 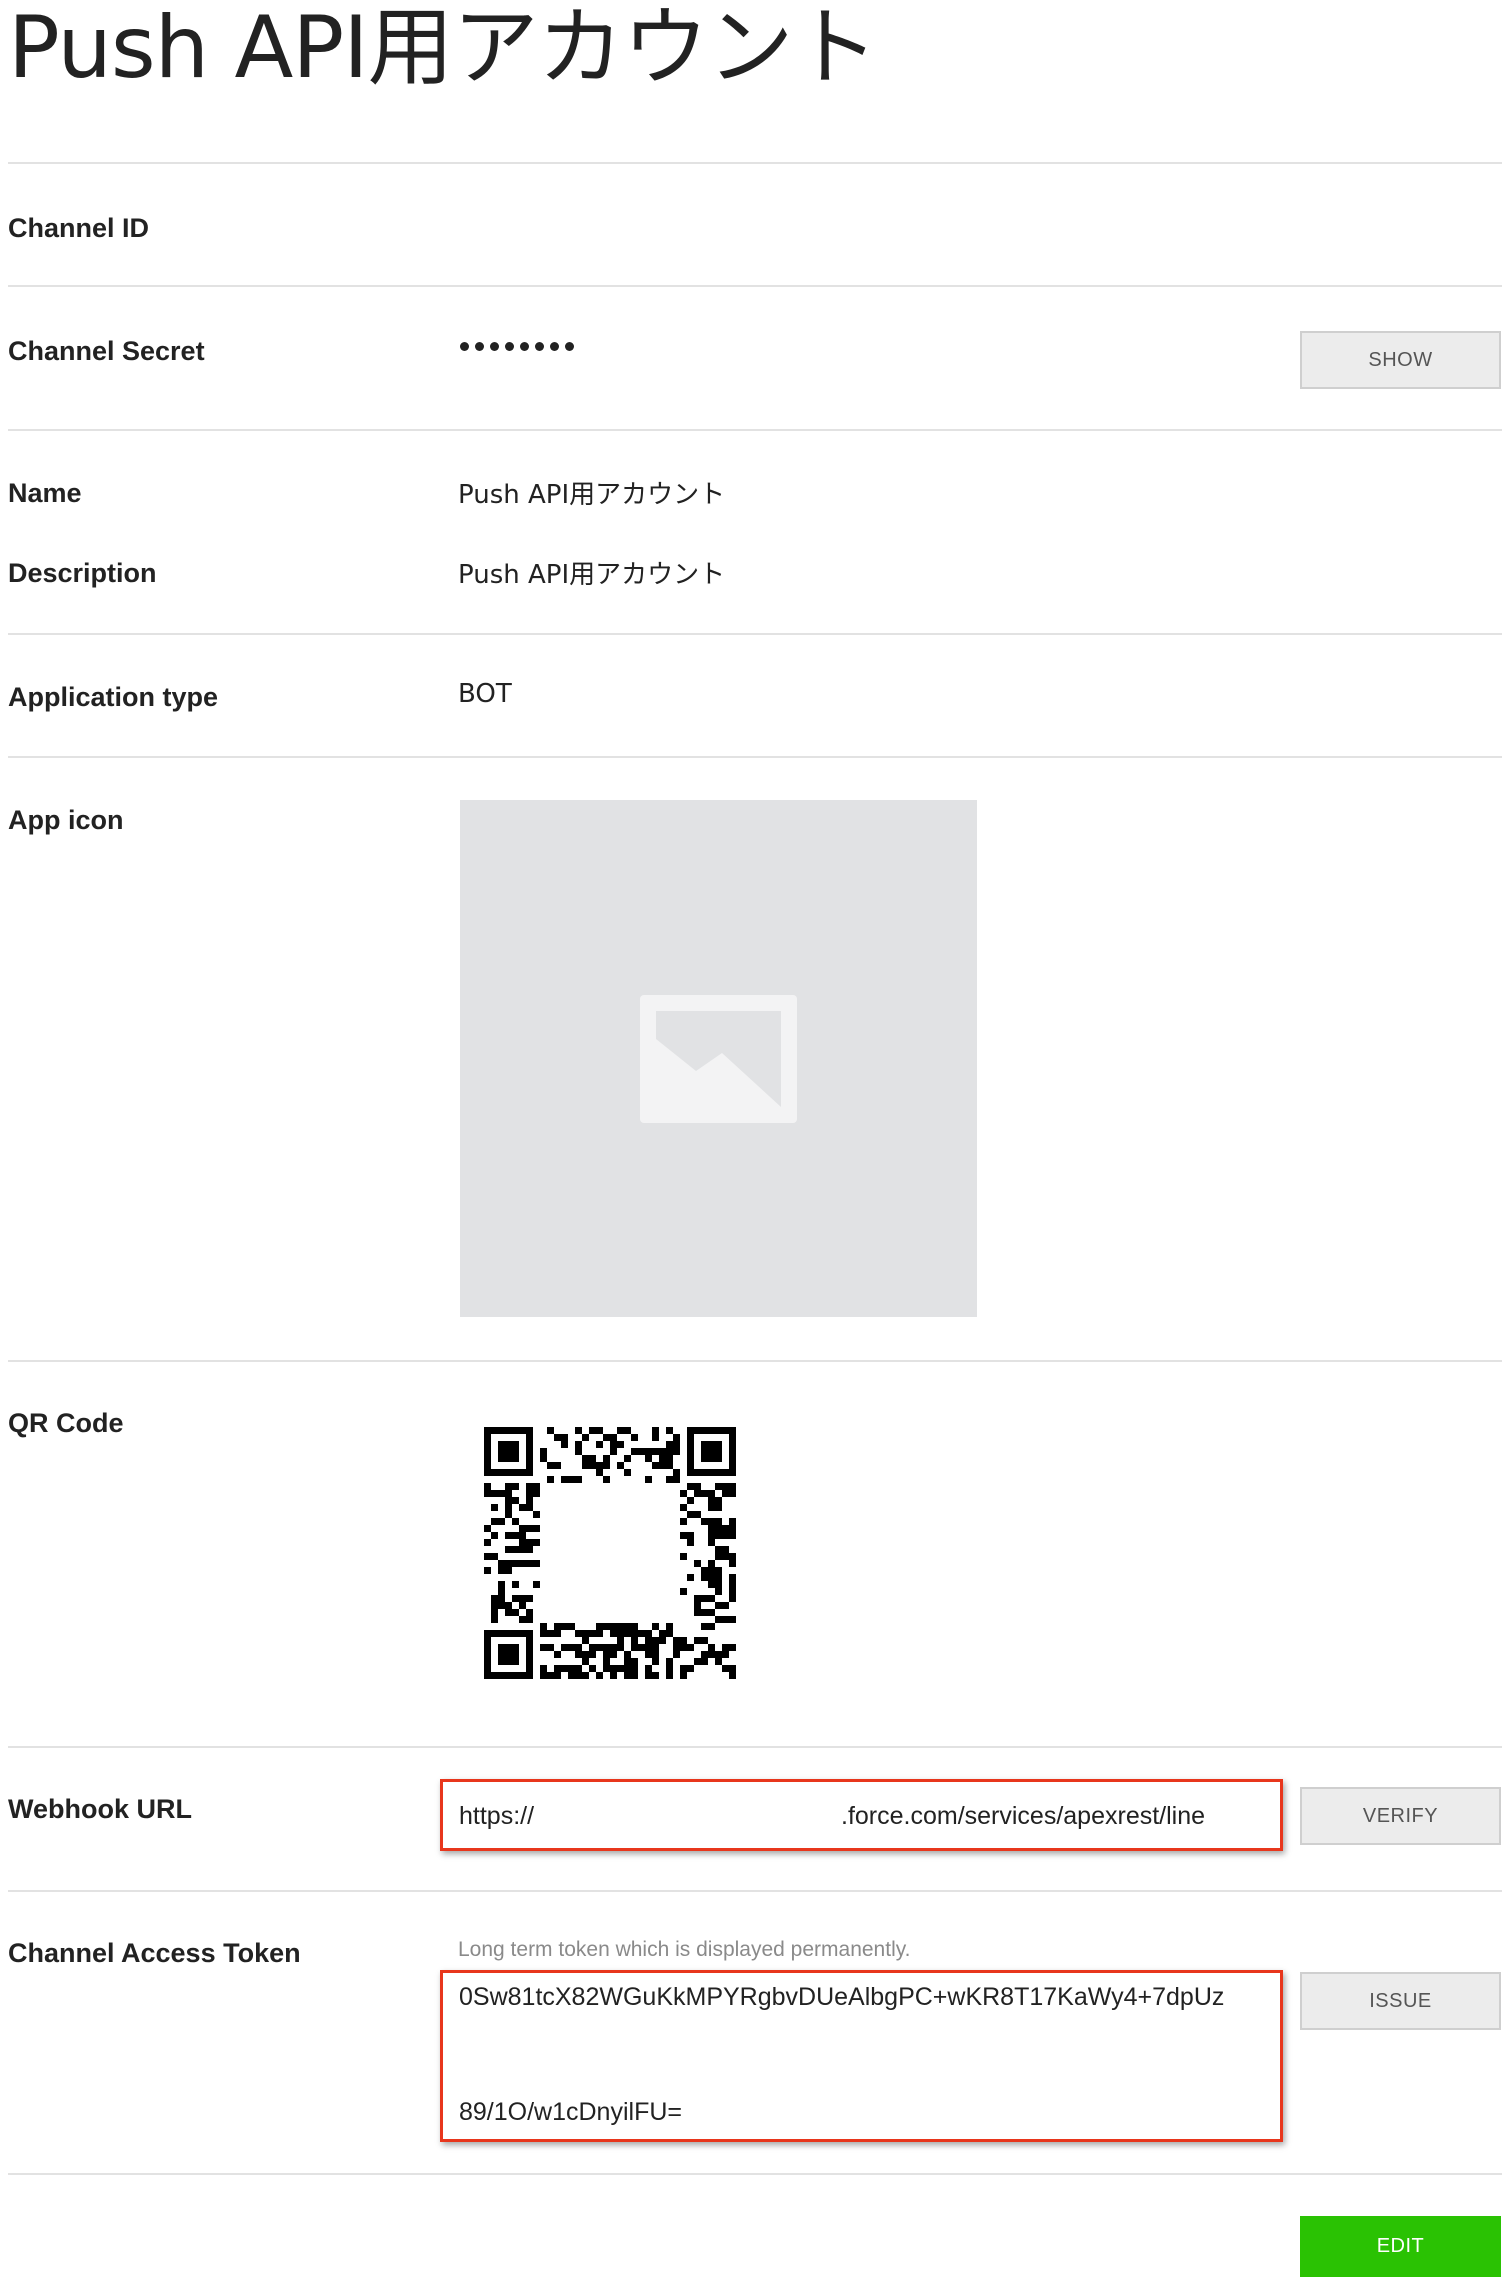 What do you see at coordinates (592, 575) in the screenshot?
I see `description-value: Push API用アカウント` at bounding box center [592, 575].